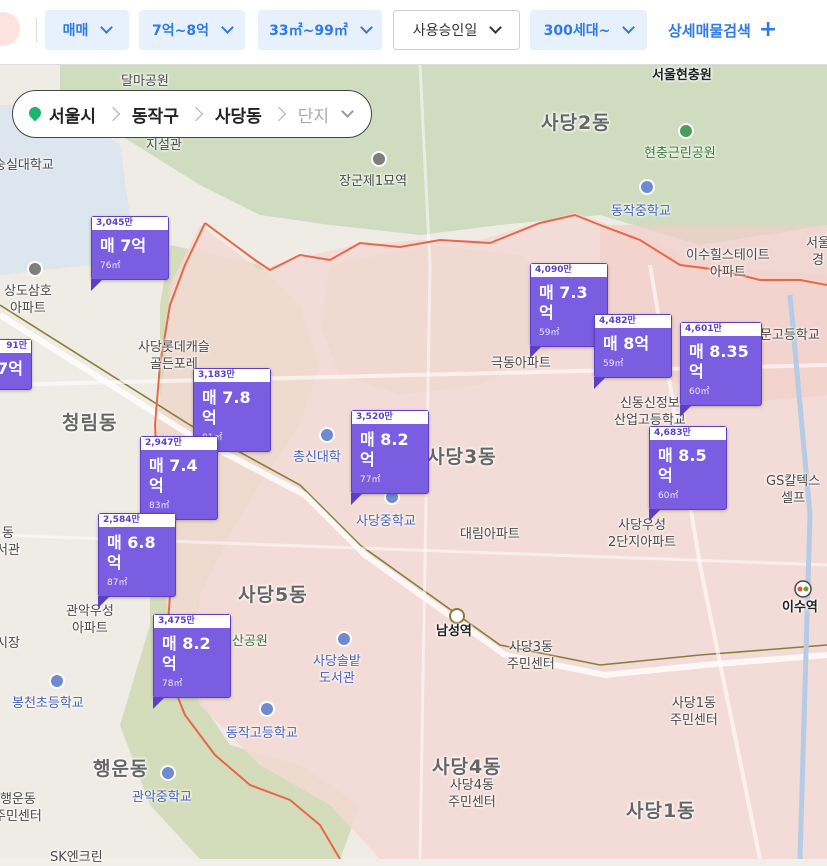  Describe the element at coordinates (173, 475) in the screenshot. I see `sale-price: 매 7.4억` at that location.